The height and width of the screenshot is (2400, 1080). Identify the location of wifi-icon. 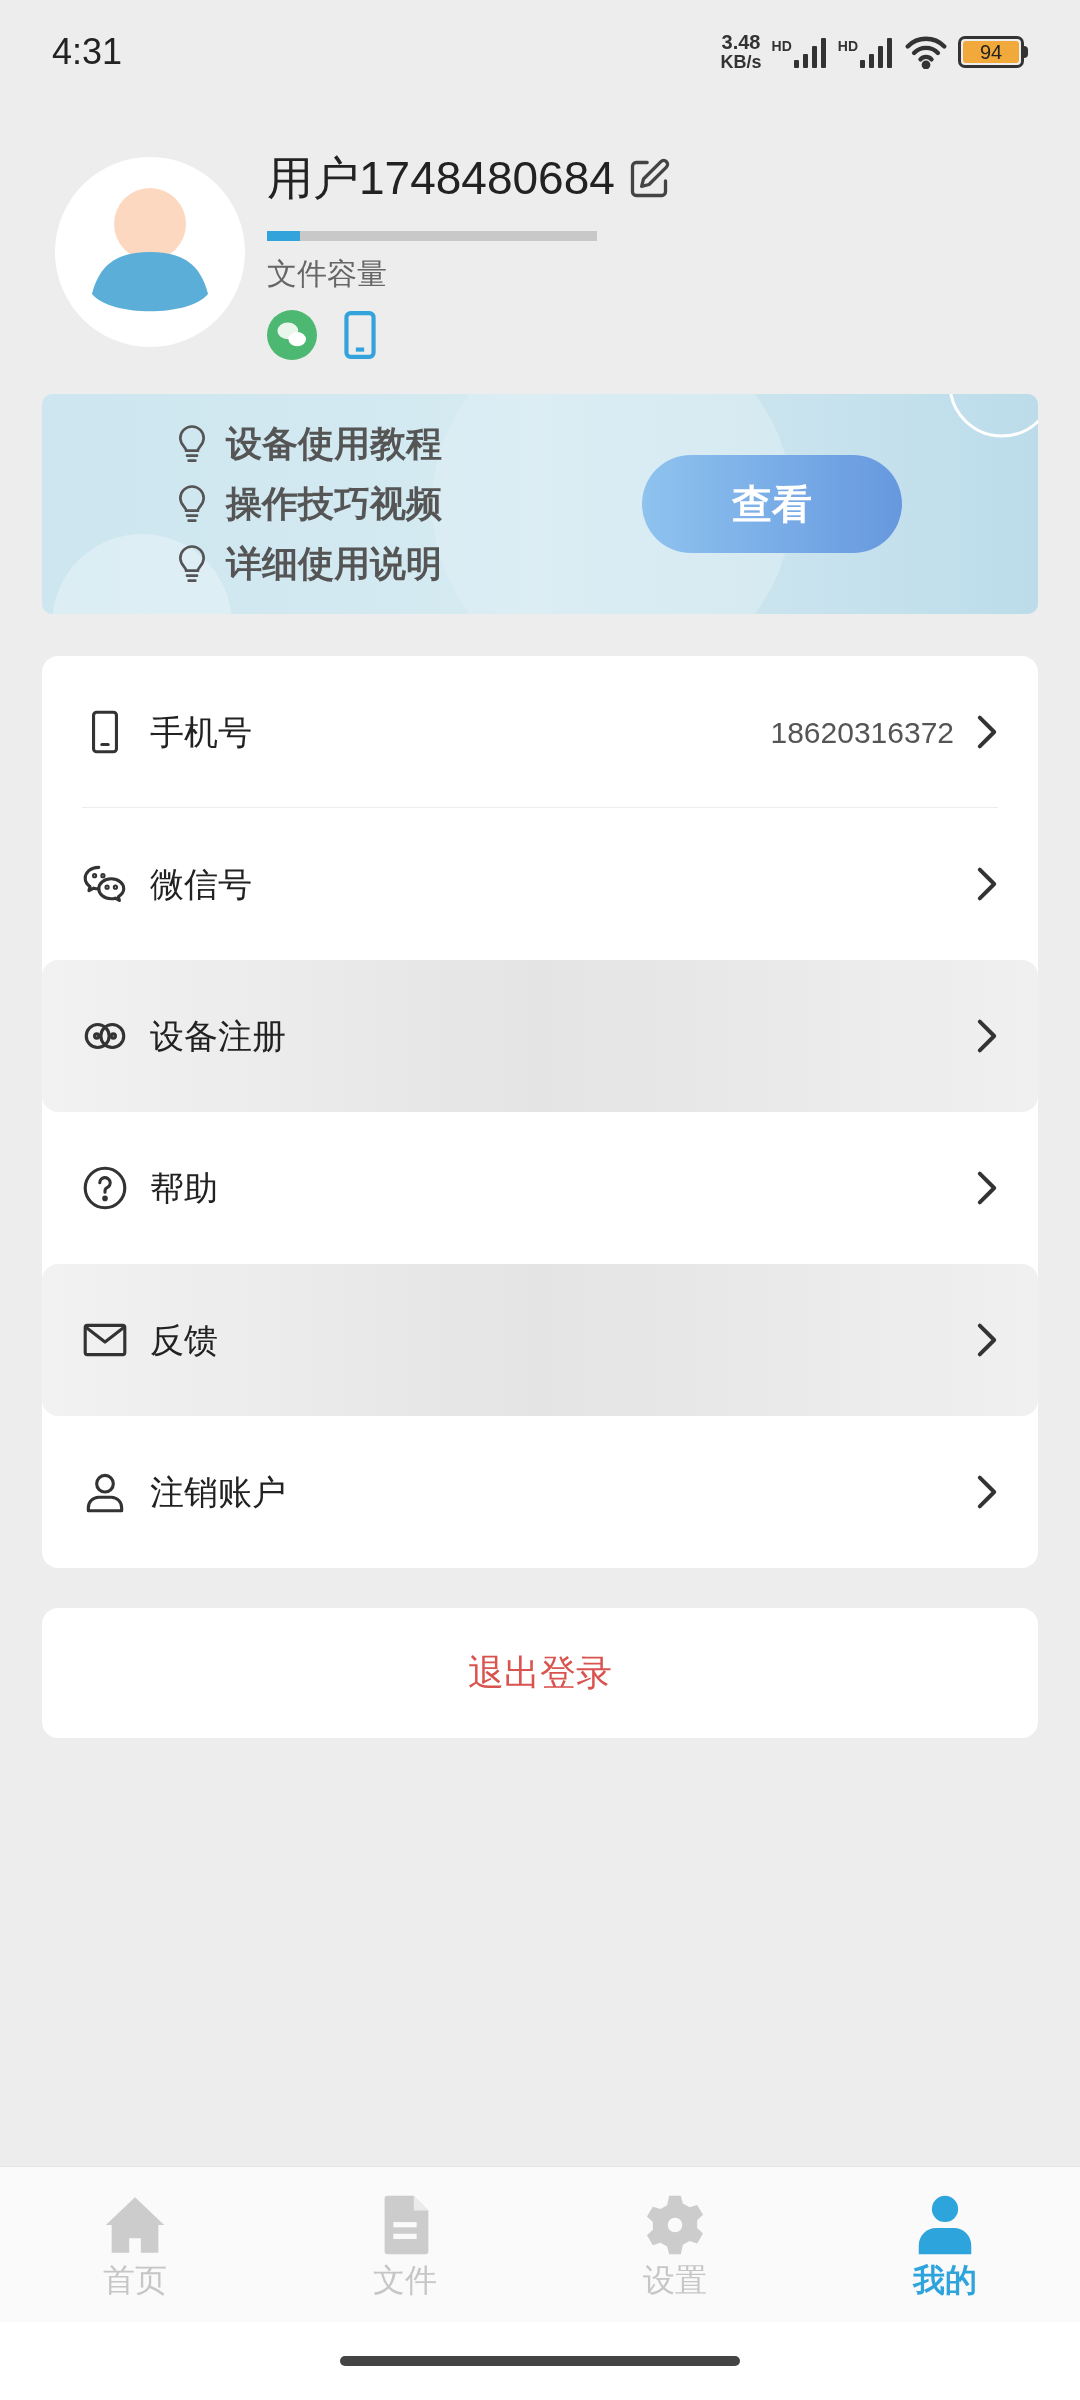
(926, 52).